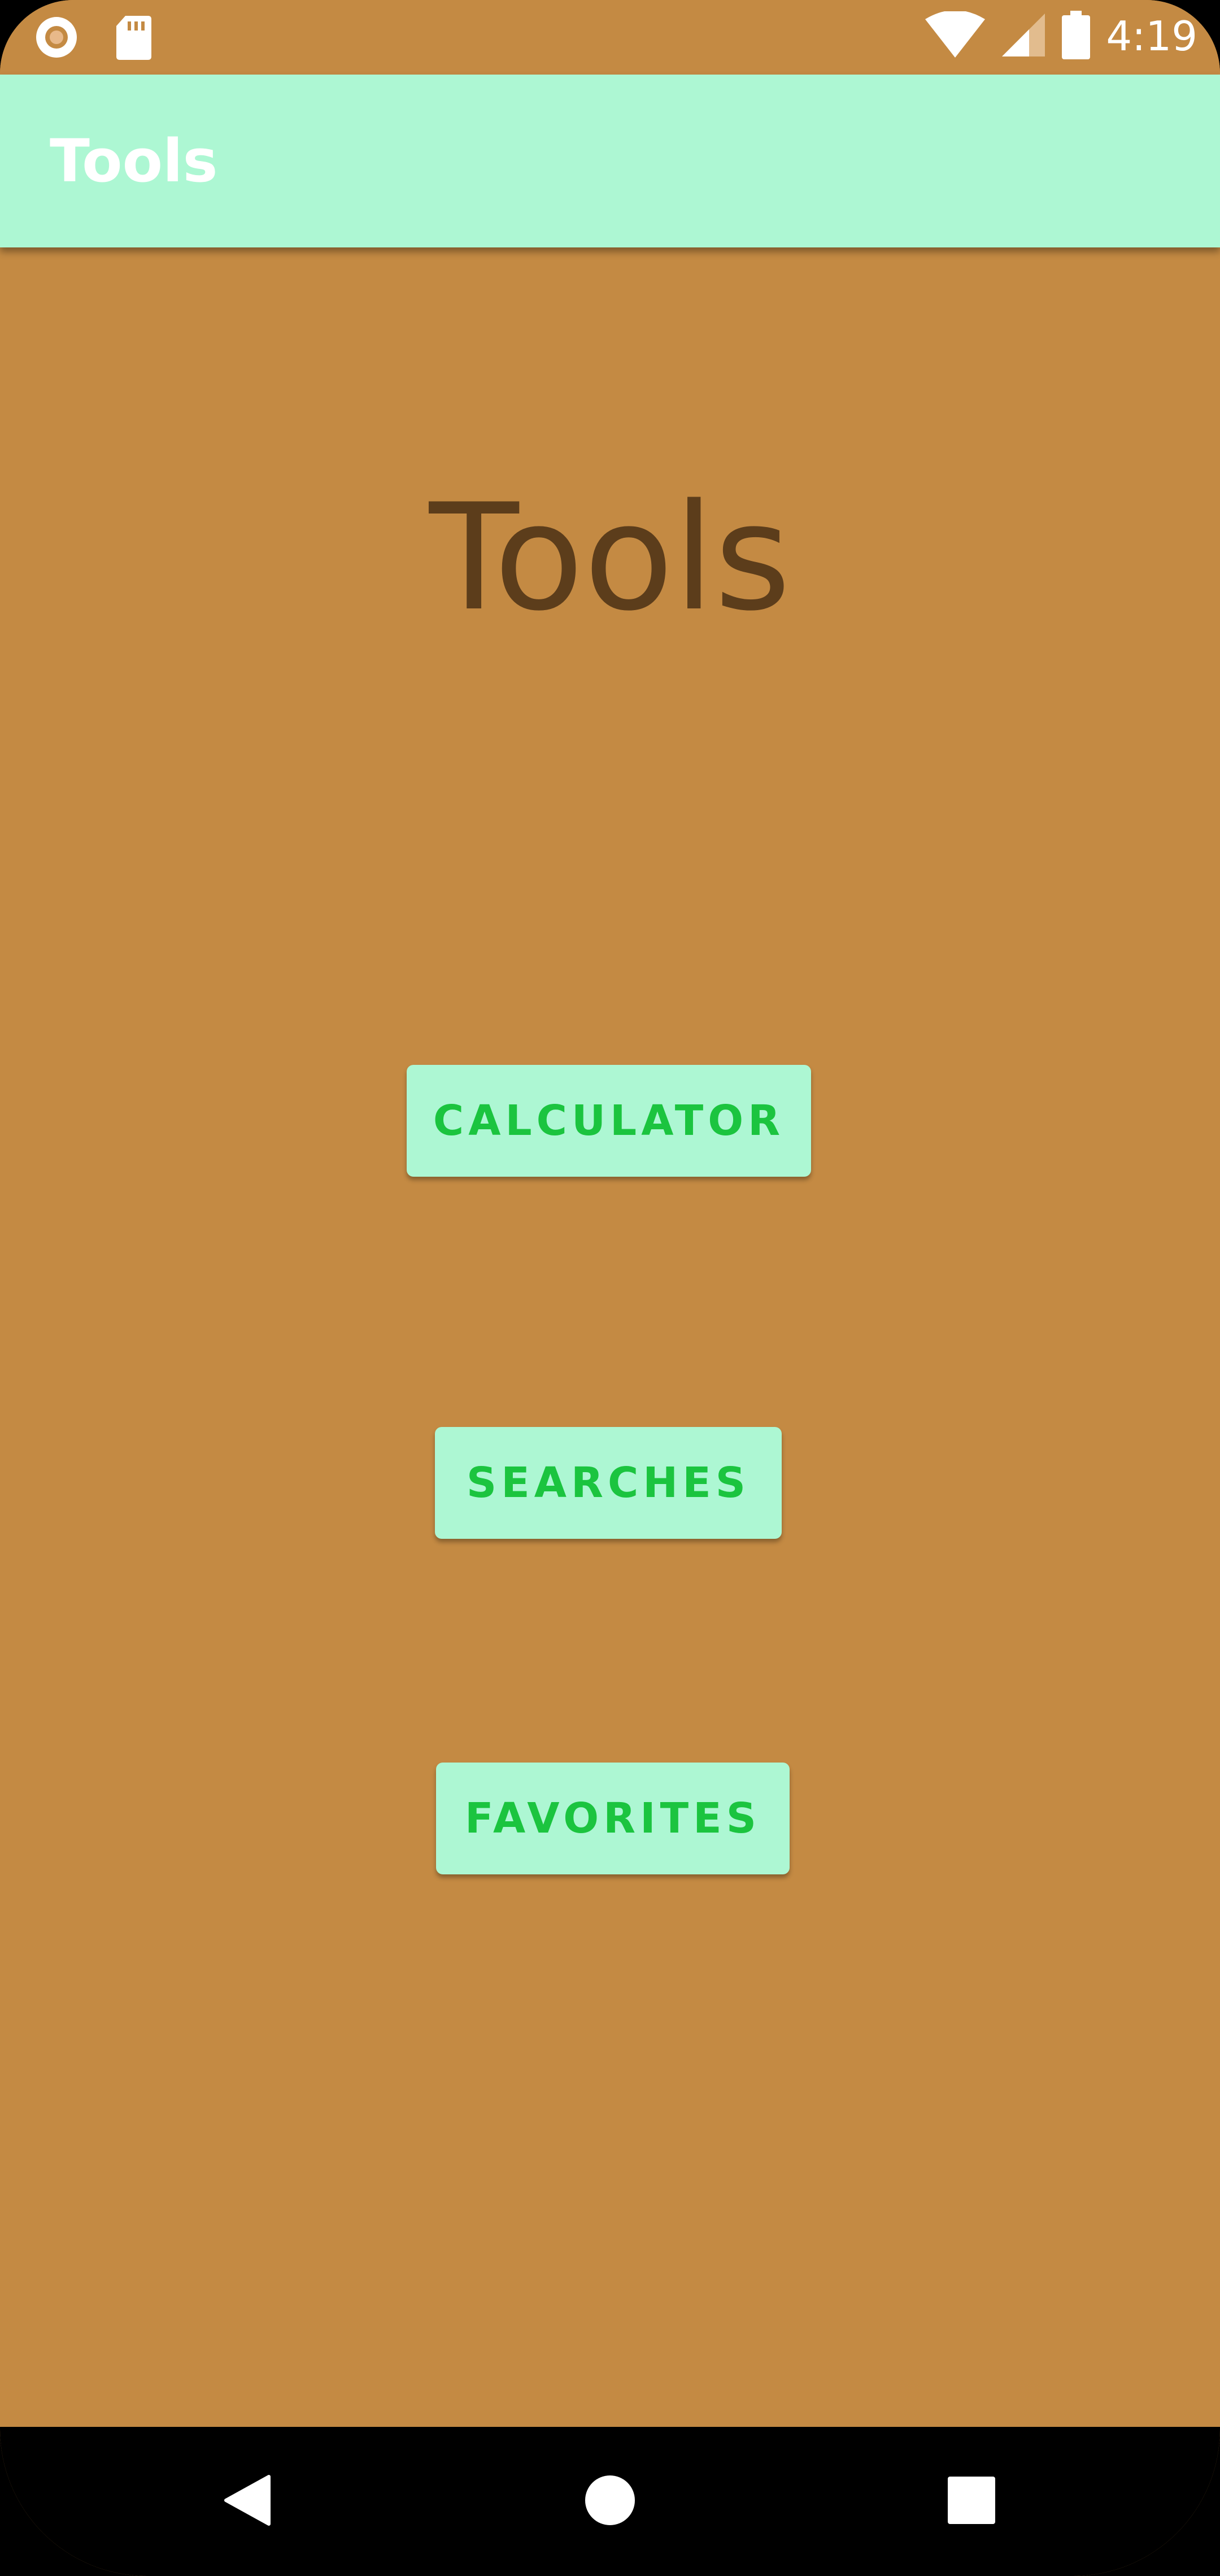 The height and width of the screenshot is (2576, 1220). I want to click on wifi-icon, so click(955, 35).